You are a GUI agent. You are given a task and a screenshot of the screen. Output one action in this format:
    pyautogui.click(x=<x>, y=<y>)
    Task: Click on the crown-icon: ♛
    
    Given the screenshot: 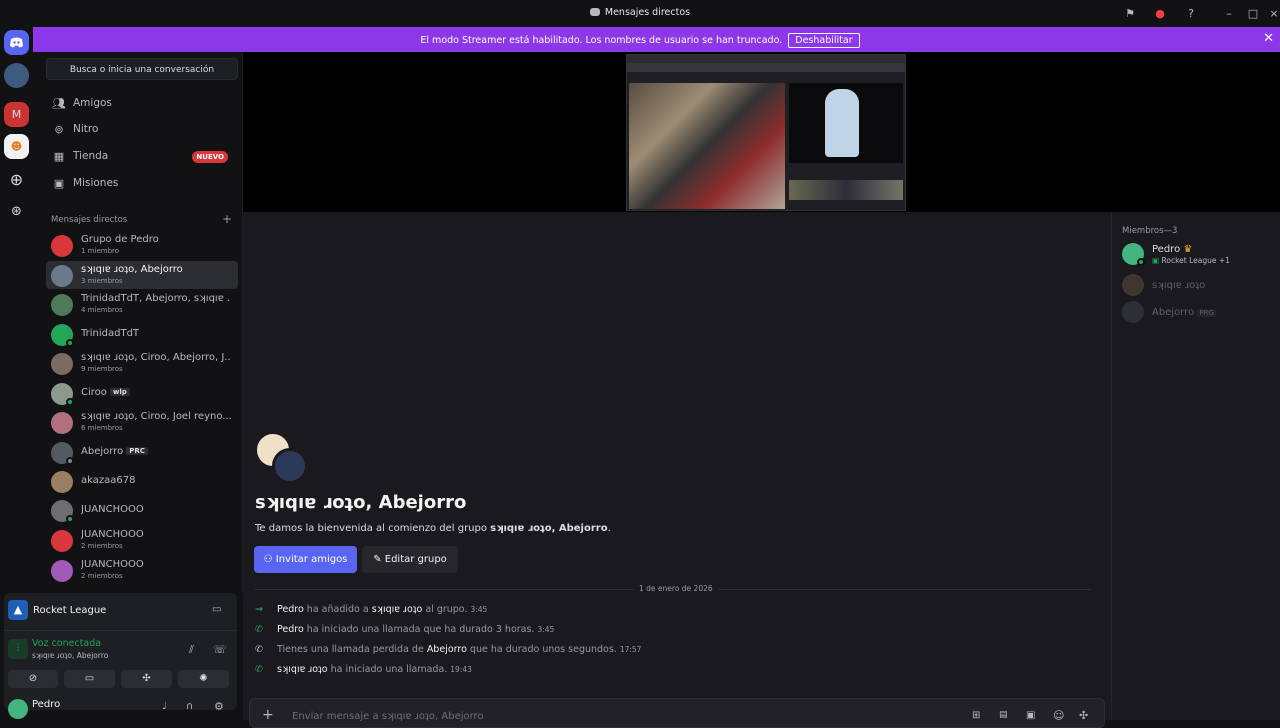 What is the action you would take?
    pyautogui.click(x=1188, y=249)
    